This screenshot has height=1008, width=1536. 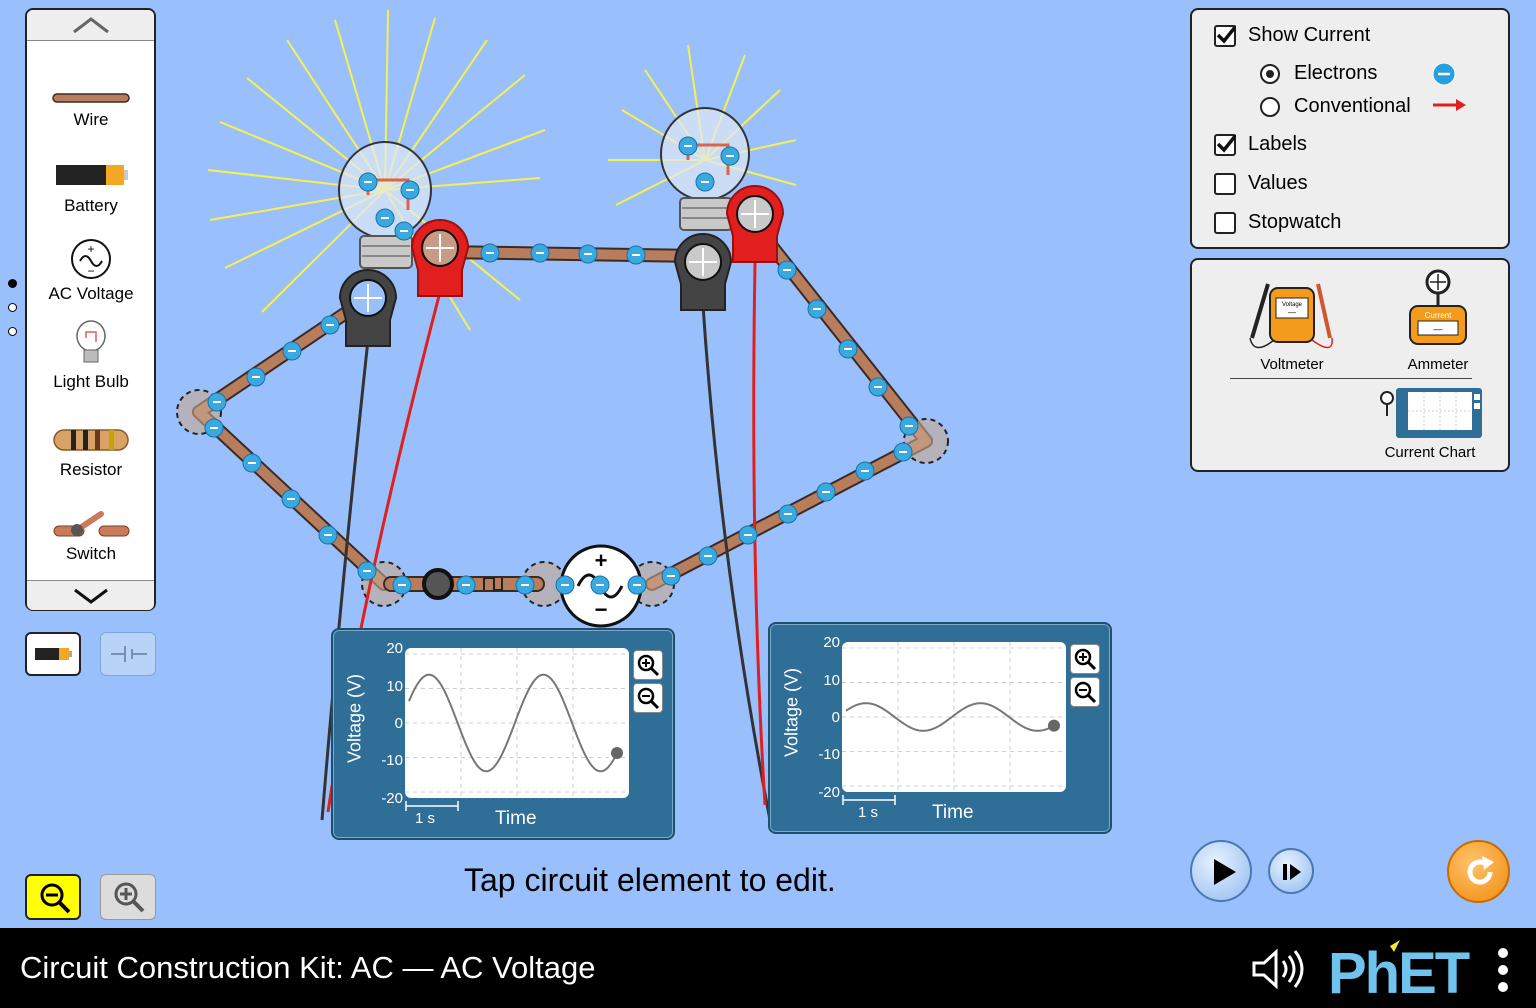 I want to click on conventional-label: Conventional, so click(x=1352, y=106).